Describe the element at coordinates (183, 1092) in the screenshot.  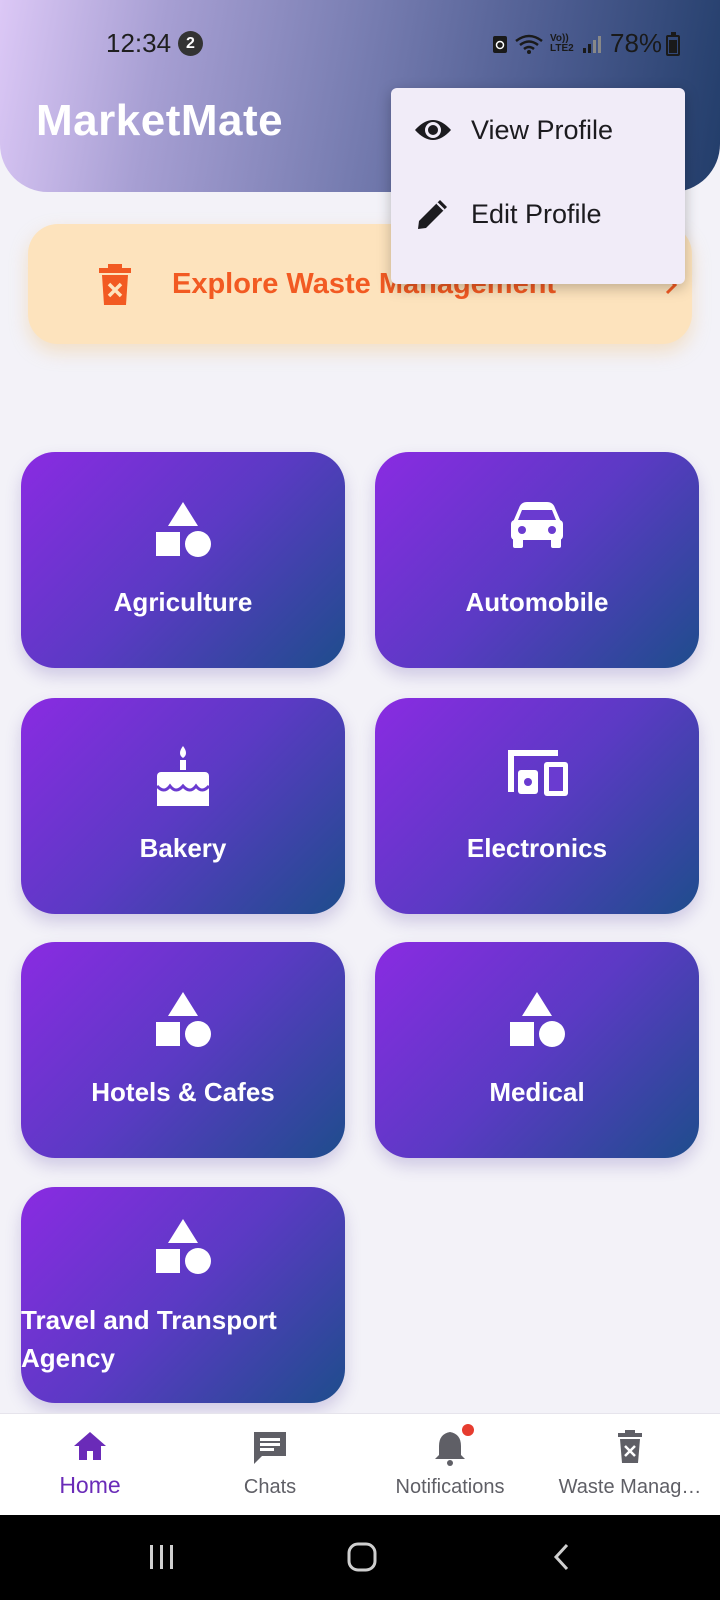
I see `category-label: Hotels & Cafes` at that location.